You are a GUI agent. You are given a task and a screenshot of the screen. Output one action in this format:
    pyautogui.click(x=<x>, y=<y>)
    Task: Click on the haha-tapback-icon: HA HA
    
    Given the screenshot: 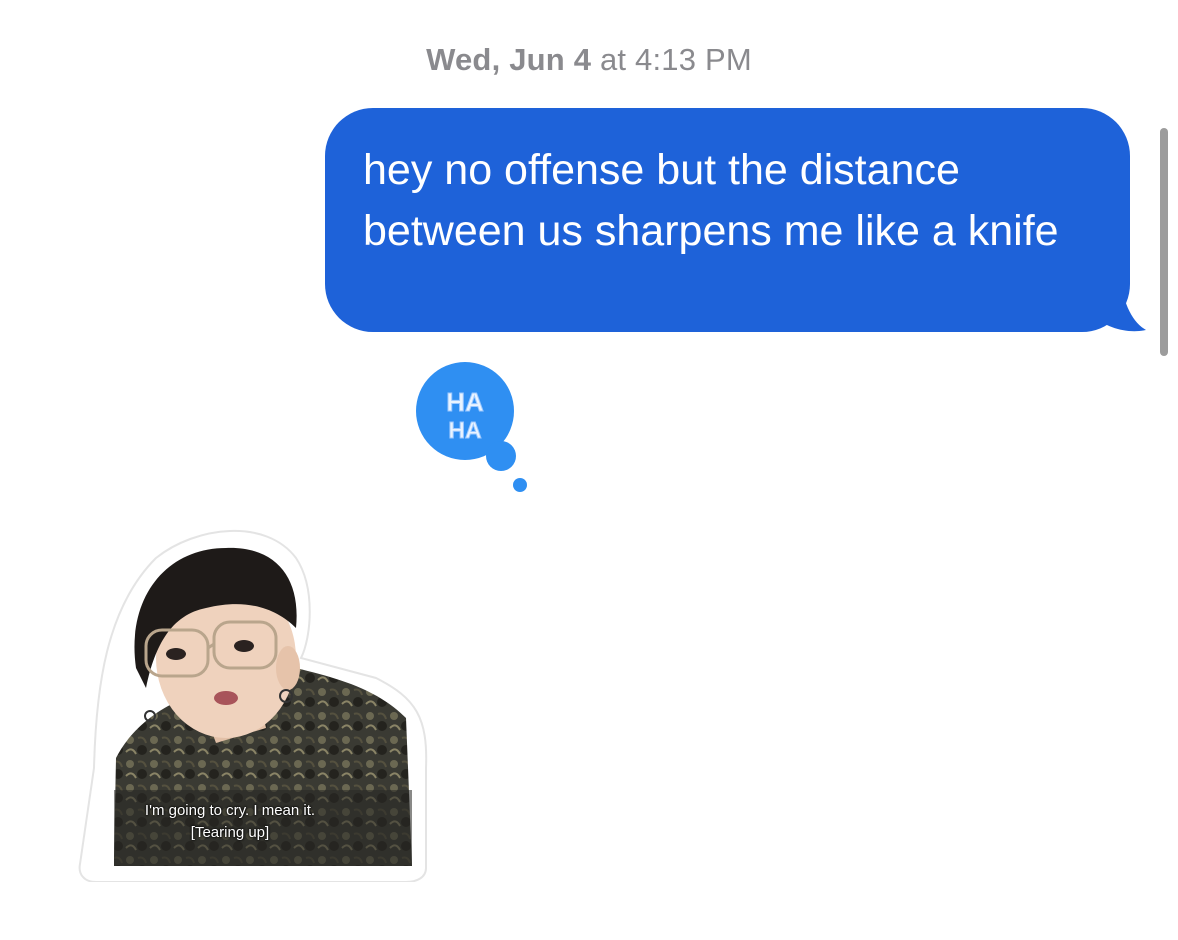 What is the action you would take?
    pyautogui.click(x=472, y=428)
    